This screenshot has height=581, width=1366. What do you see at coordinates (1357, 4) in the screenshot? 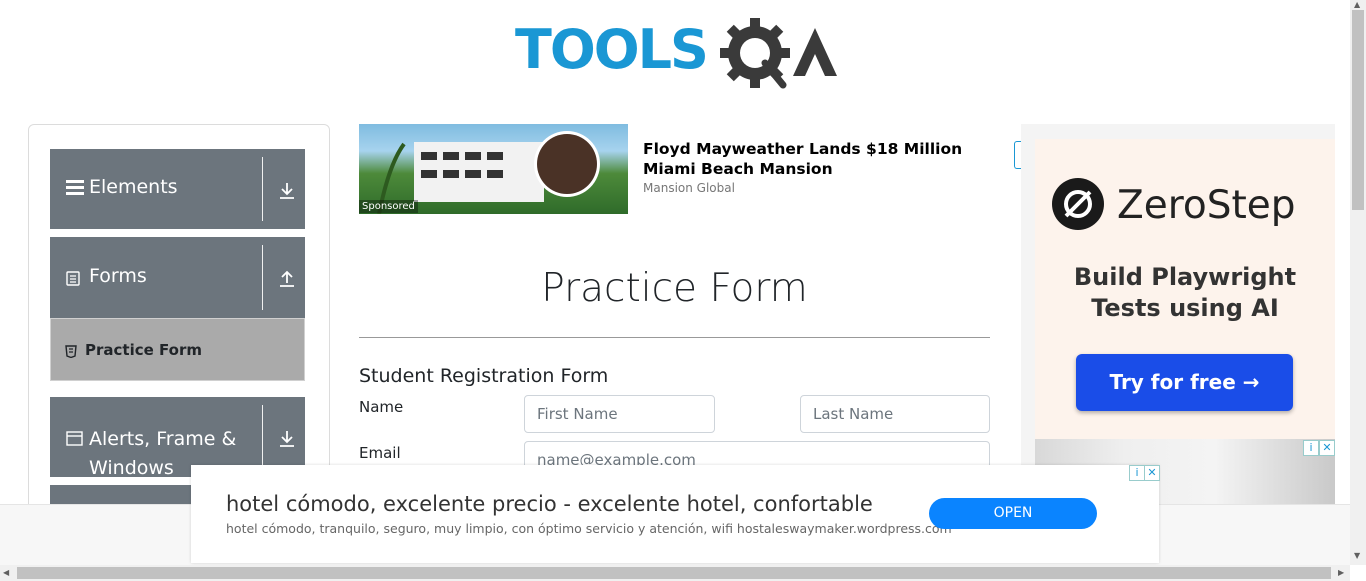
I see `scroll-up-icon: ▲` at bounding box center [1357, 4].